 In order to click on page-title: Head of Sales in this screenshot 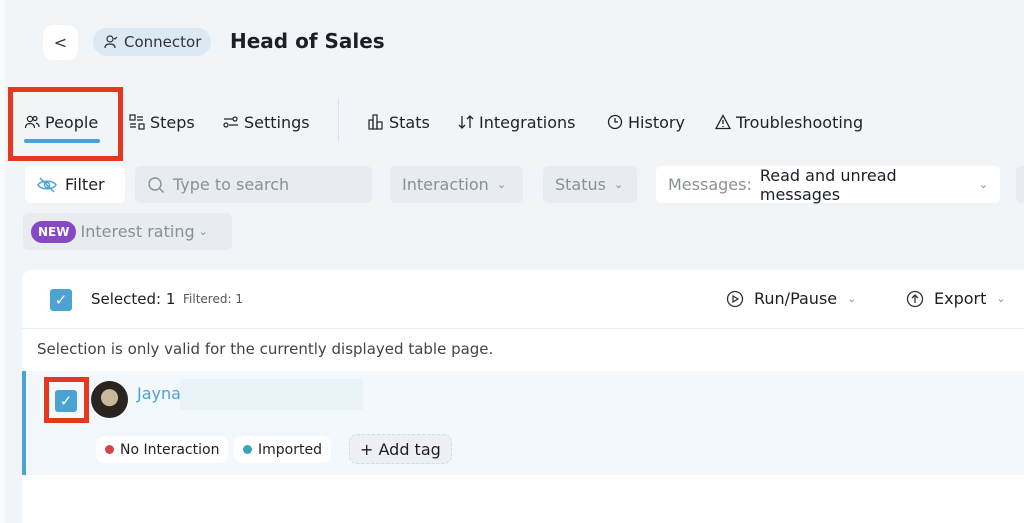, I will do `click(307, 41)`.